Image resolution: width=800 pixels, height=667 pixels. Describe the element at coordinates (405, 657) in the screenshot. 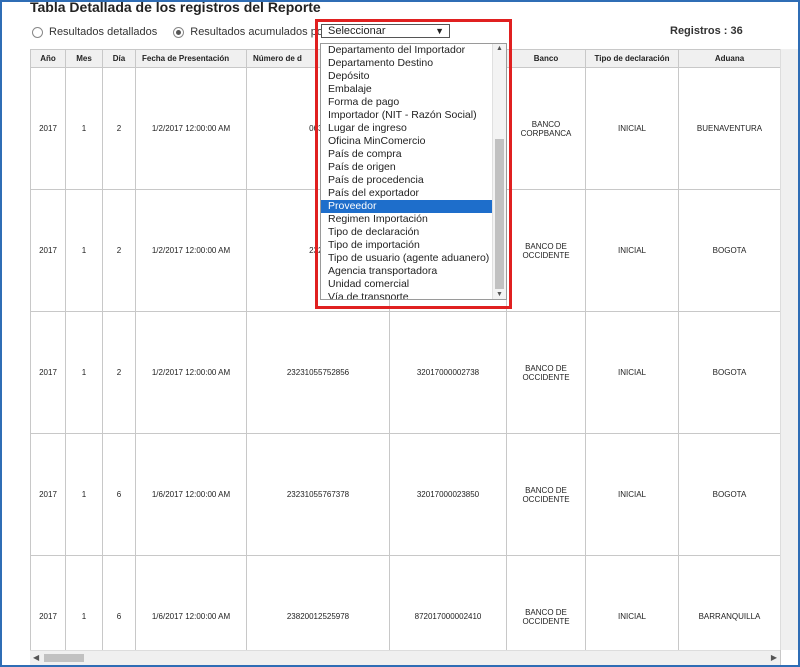

I see `horizontal-scrollbar: ◀ ▶` at that location.